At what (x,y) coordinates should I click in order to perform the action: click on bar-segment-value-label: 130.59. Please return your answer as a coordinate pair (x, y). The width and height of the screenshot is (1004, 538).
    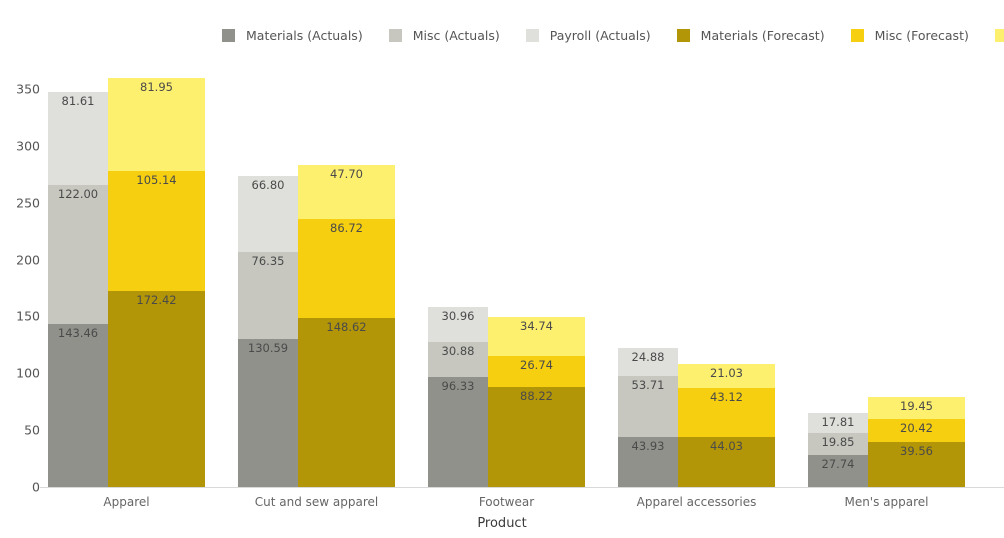
    Looking at the image, I should click on (268, 347).